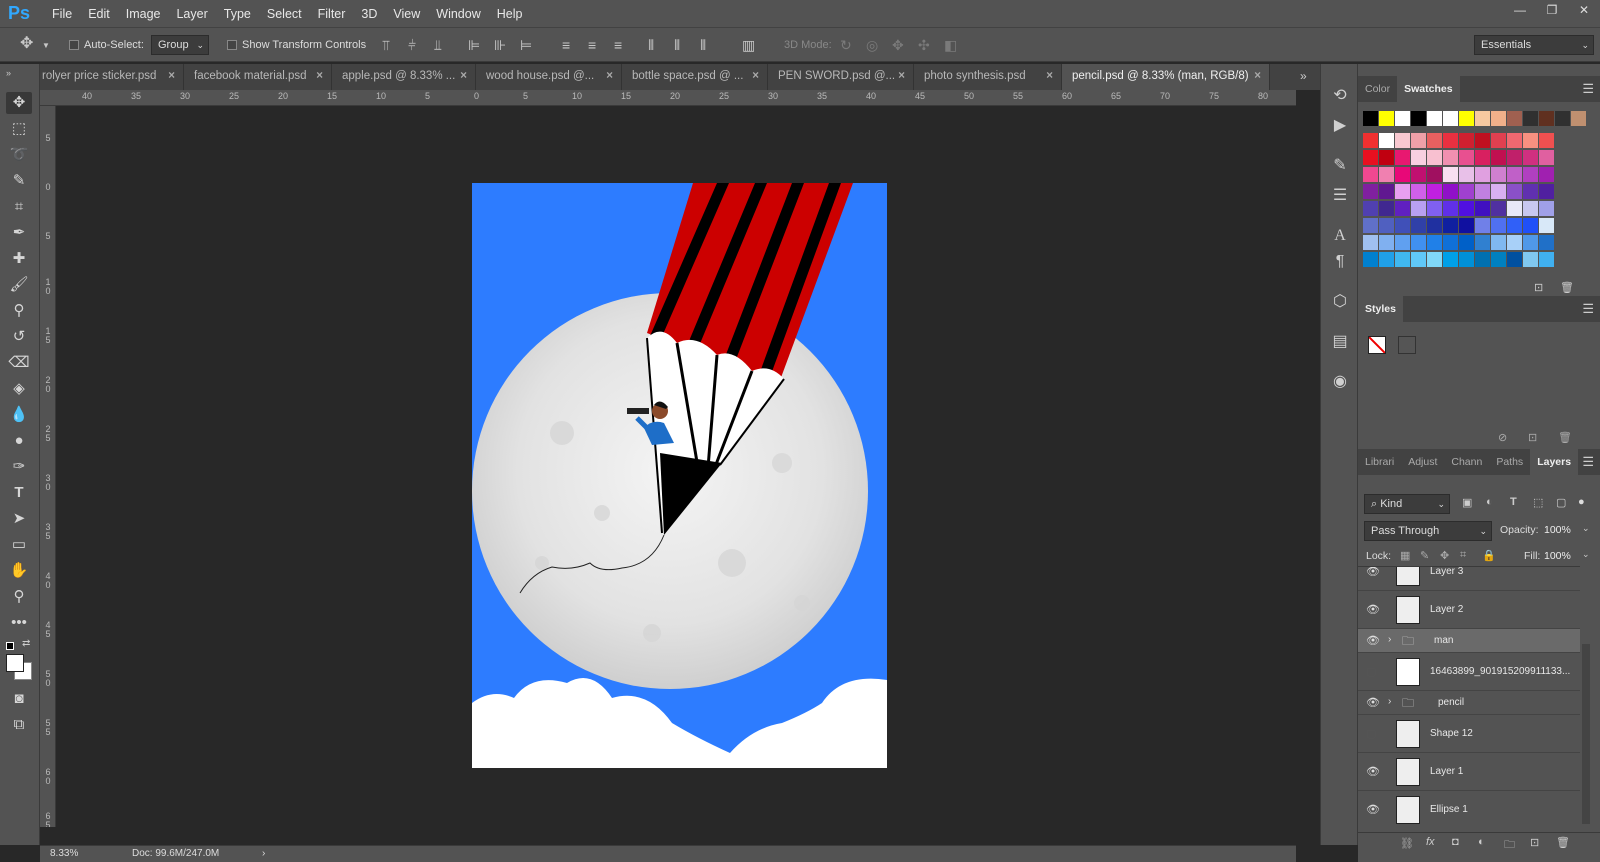 The image size is (1600, 862). Describe the element at coordinates (143, 14) in the screenshot. I see `menu-image: Image` at that location.